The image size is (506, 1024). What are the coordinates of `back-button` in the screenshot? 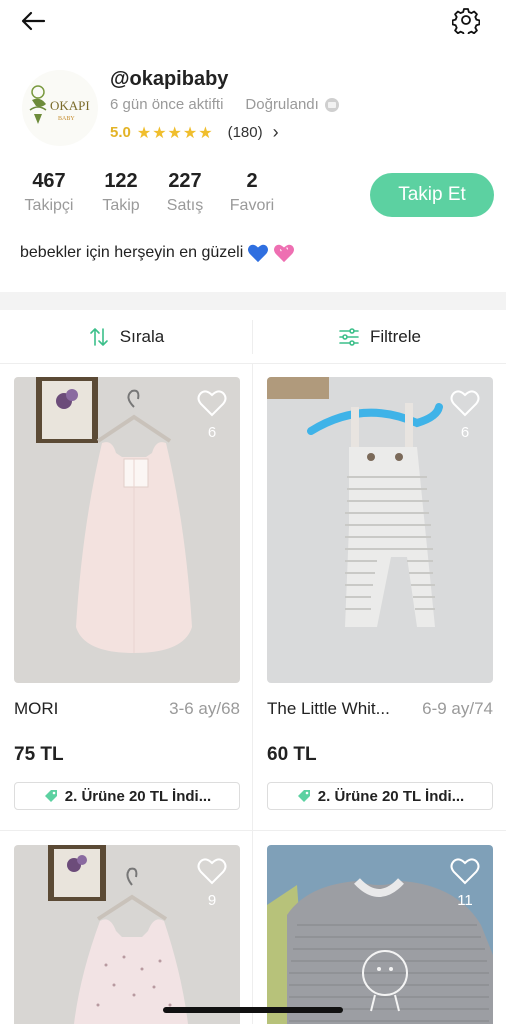 It's located at (34, 22).